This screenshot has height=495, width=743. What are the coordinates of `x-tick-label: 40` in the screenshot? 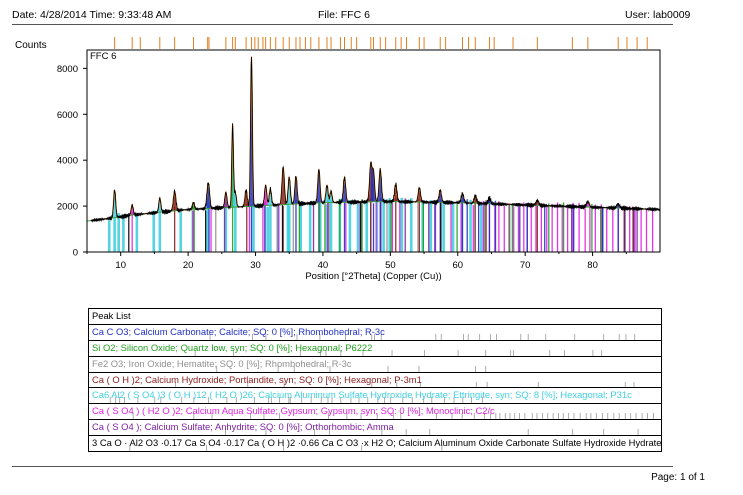 It's located at (323, 265).